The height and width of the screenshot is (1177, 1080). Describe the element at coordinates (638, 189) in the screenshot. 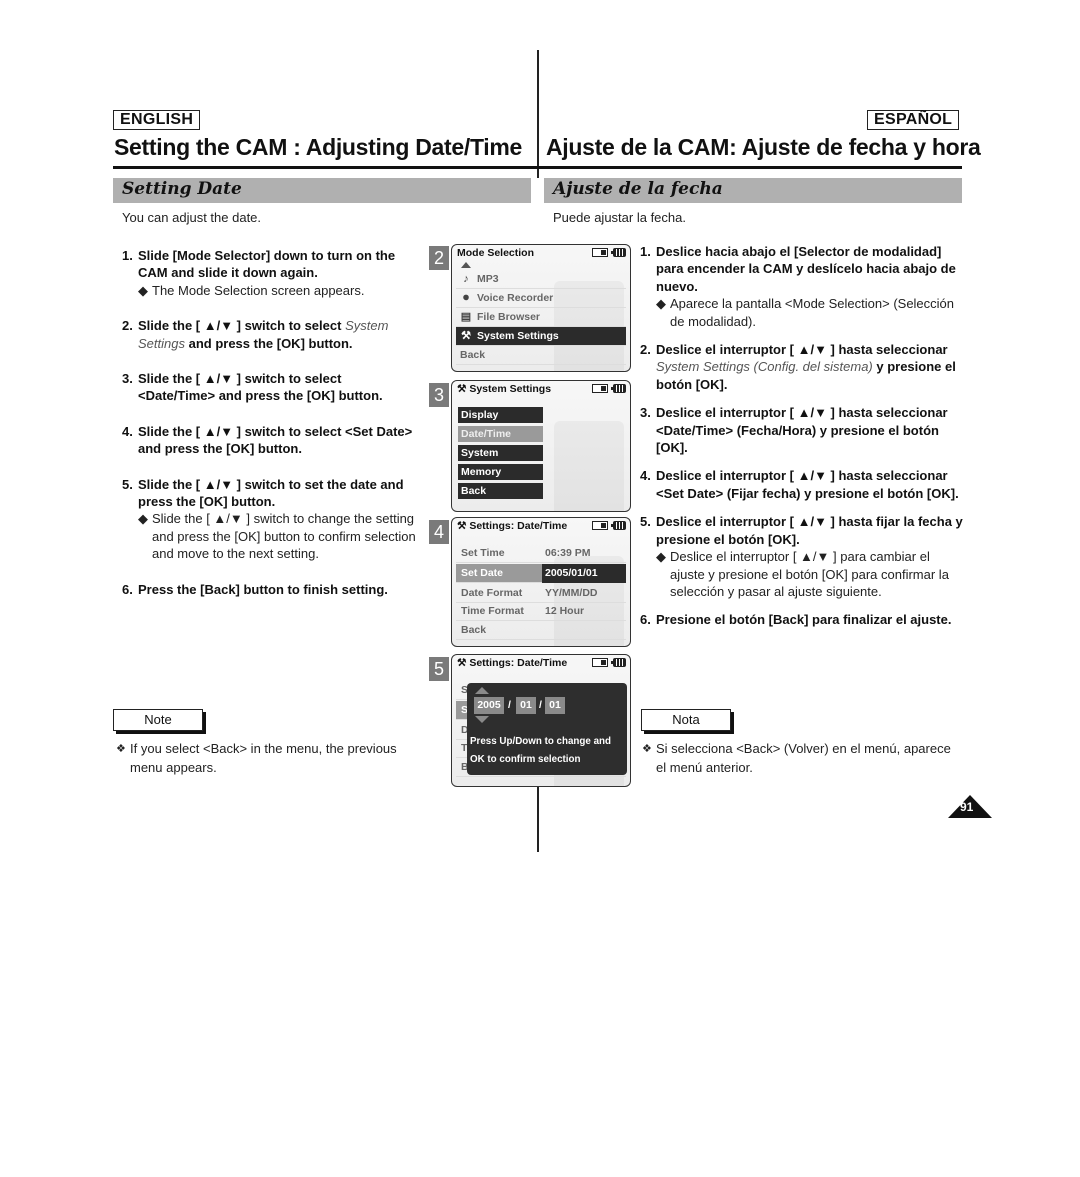

I see `section-heading-text: Ajuste de la fecha` at that location.